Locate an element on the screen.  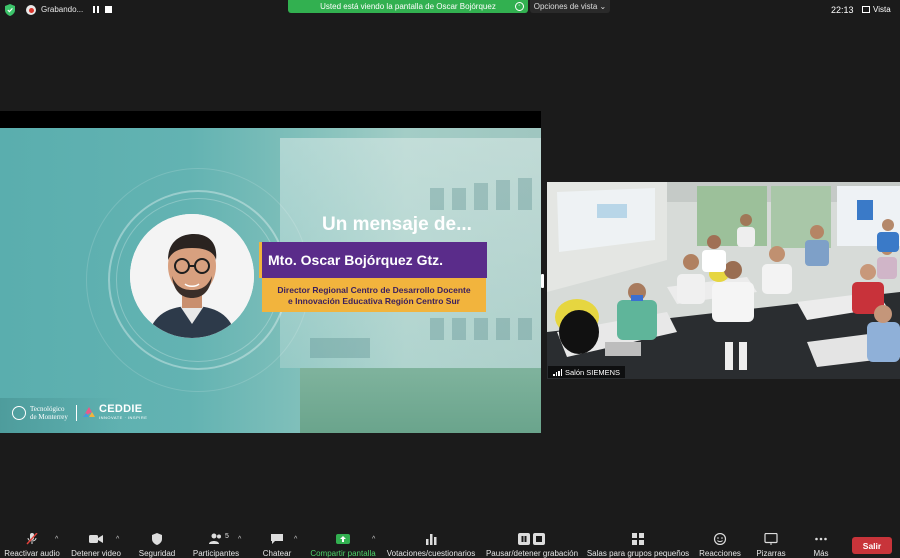
classroom-video-image is located at coordinates (723, 280).